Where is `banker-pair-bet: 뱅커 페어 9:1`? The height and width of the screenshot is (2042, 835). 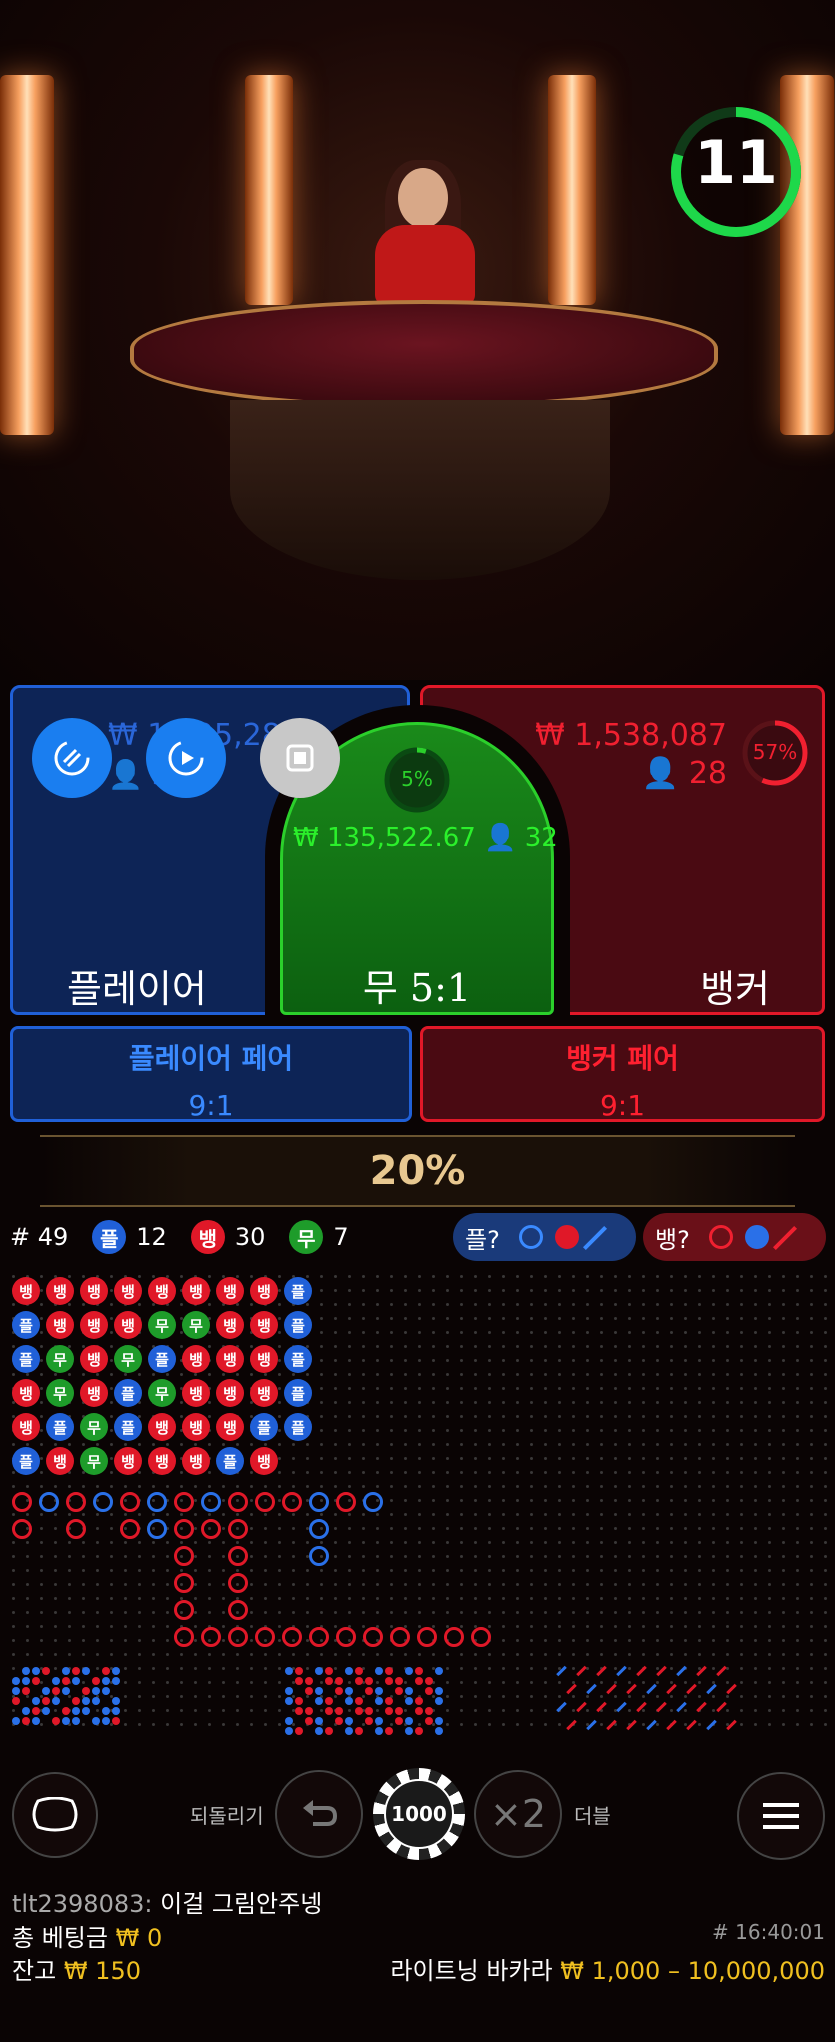 banker-pair-bet: 뱅커 페어 9:1 is located at coordinates (622, 1074).